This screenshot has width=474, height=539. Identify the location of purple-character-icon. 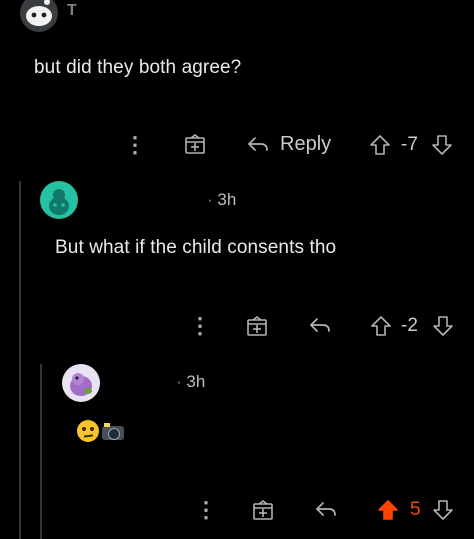
(81, 384).